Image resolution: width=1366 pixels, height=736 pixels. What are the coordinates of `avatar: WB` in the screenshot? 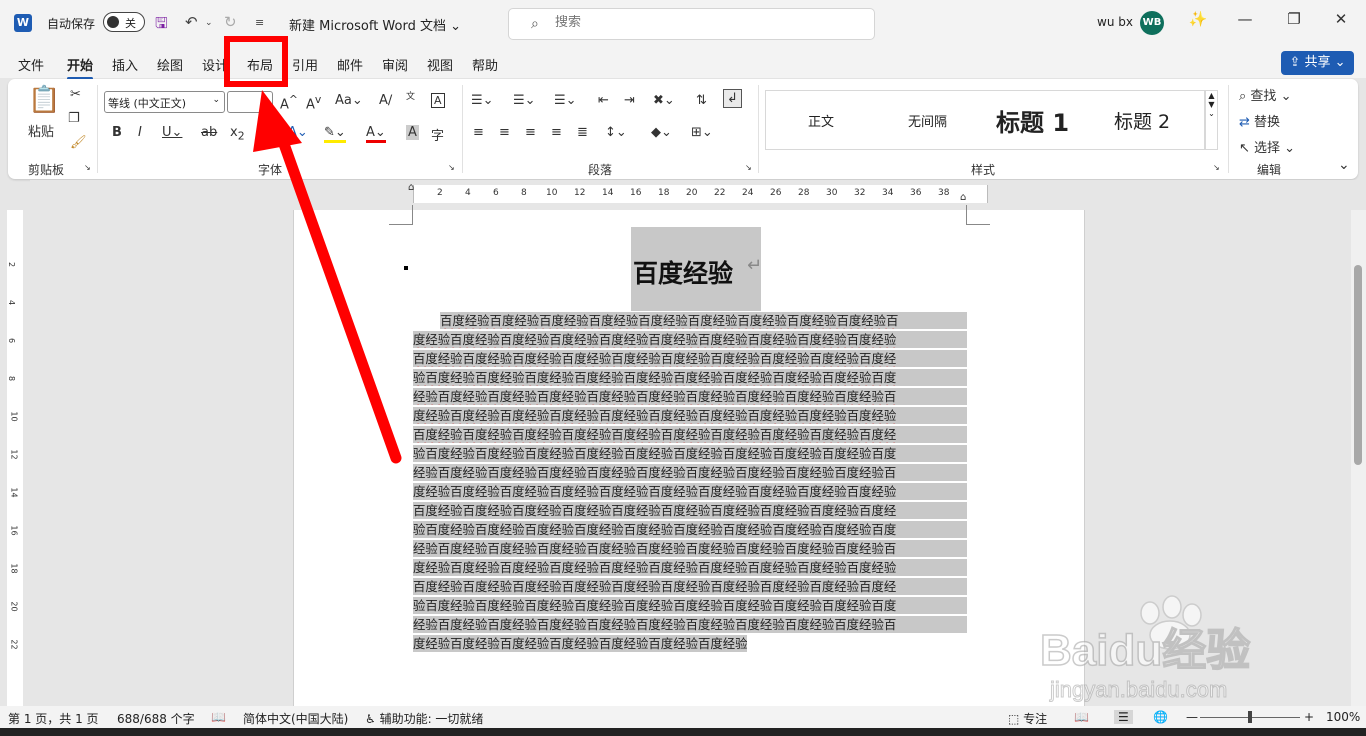 It's located at (1152, 23).